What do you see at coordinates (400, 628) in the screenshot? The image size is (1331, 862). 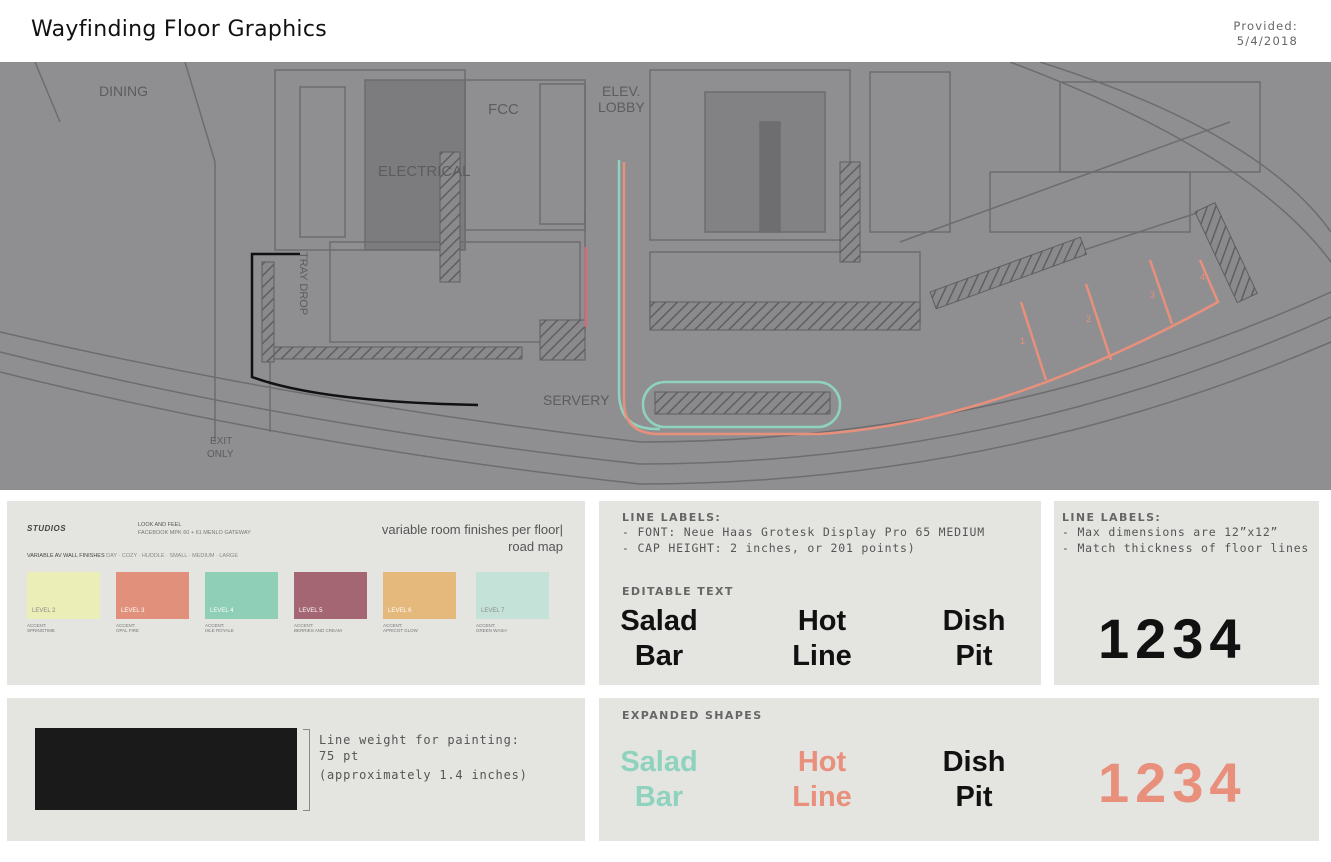 I see `swatch-accent: ACCENT: APRICOT GLOW` at bounding box center [400, 628].